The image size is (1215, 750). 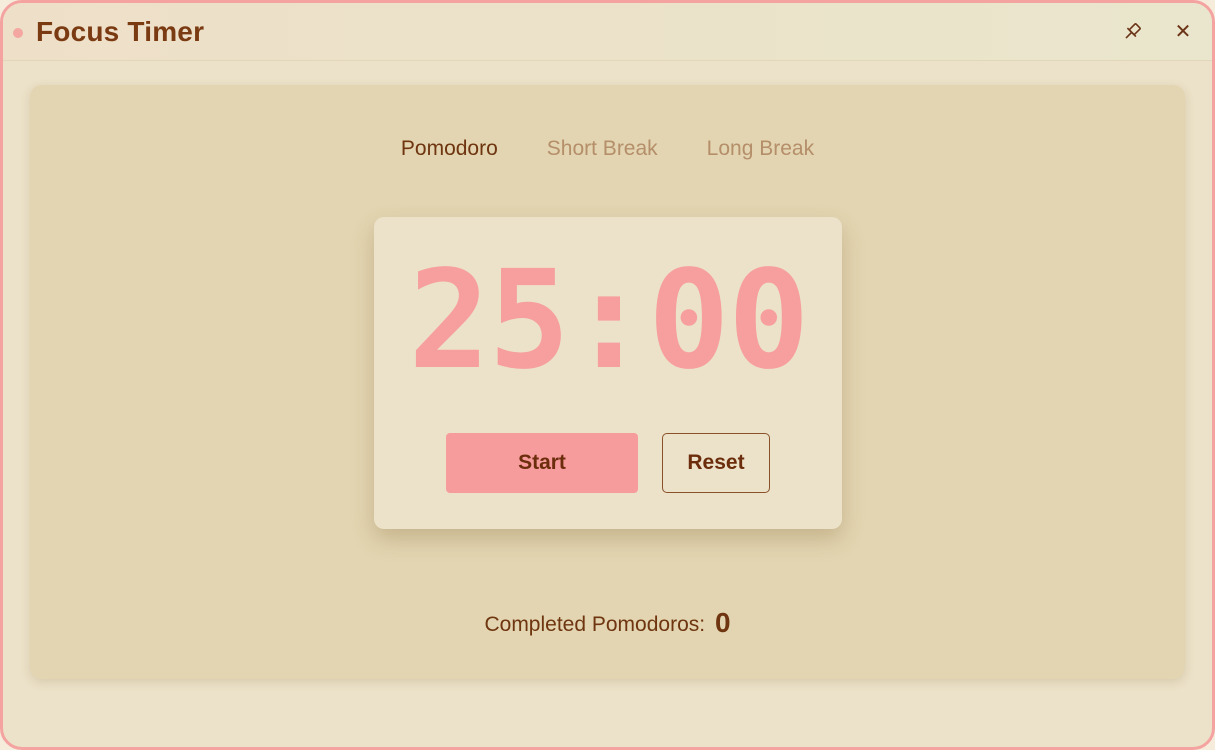 What do you see at coordinates (120, 31) in the screenshot?
I see `window-title: Focus Timer` at bounding box center [120, 31].